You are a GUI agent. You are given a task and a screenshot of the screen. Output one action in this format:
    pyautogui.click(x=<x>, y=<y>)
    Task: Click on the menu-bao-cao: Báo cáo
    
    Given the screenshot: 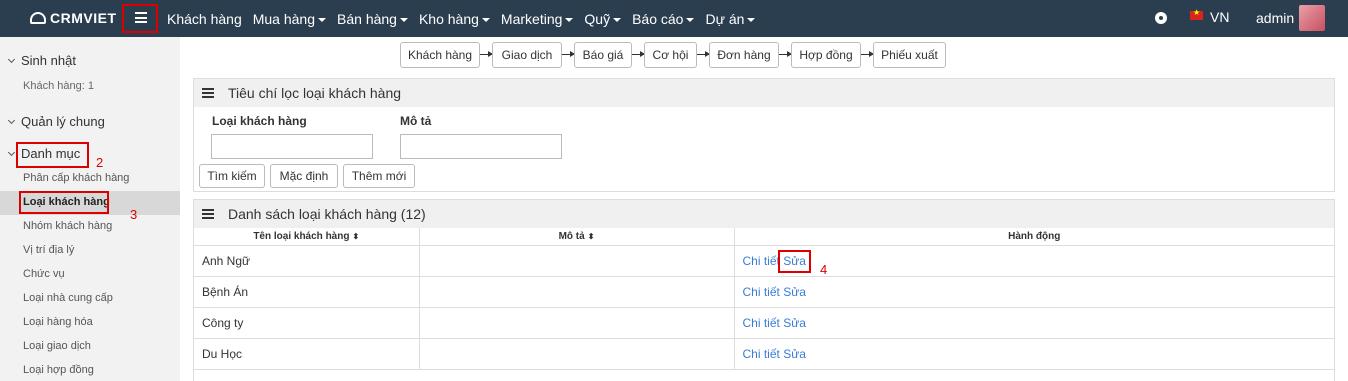 What is the action you would take?
    pyautogui.click(x=663, y=19)
    